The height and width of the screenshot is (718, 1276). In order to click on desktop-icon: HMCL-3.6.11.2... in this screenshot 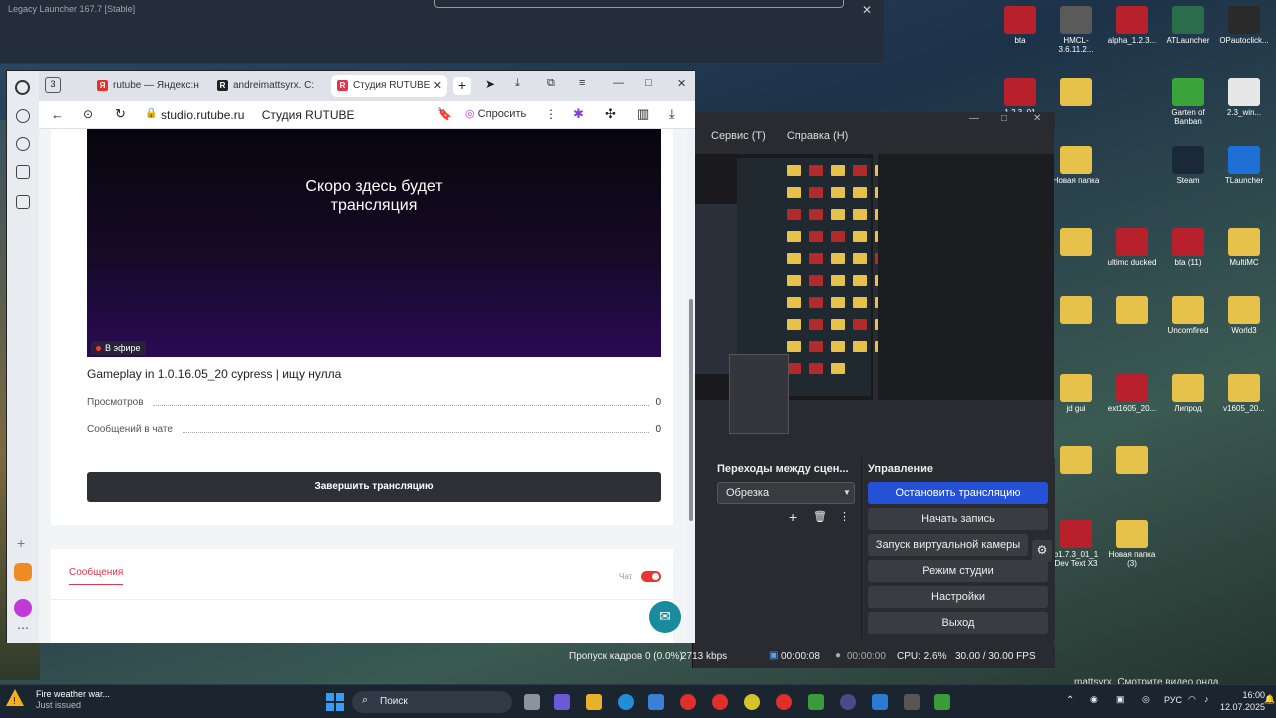, I will do `click(1076, 35)`.